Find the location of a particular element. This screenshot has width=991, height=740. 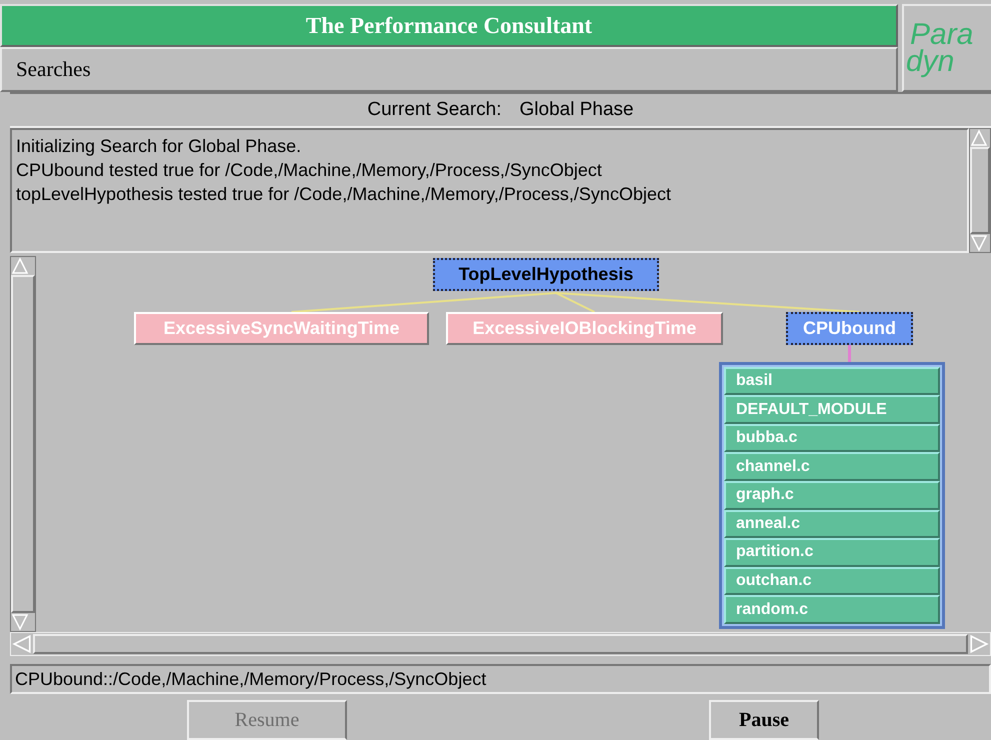

module-item: DEFAULT_MODULE is located at coordinates (832, 409).